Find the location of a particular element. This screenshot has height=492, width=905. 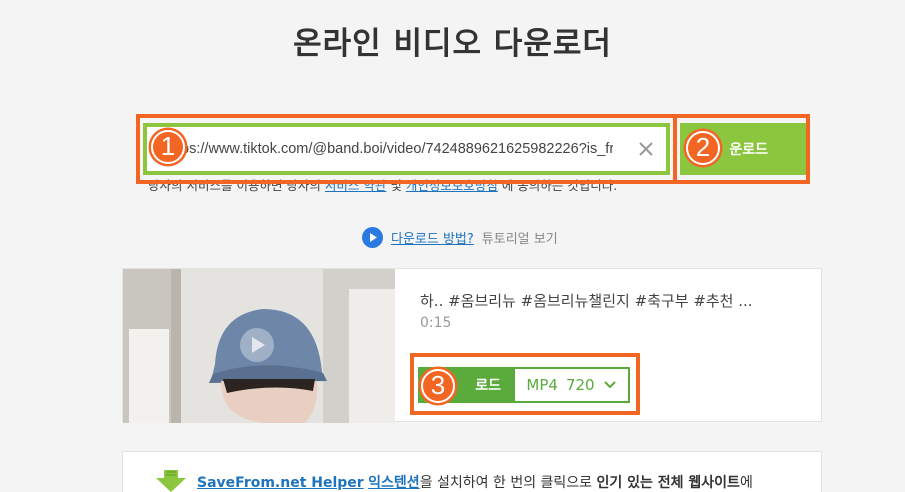

video-thumbnail is located at coordinates (259, 346).